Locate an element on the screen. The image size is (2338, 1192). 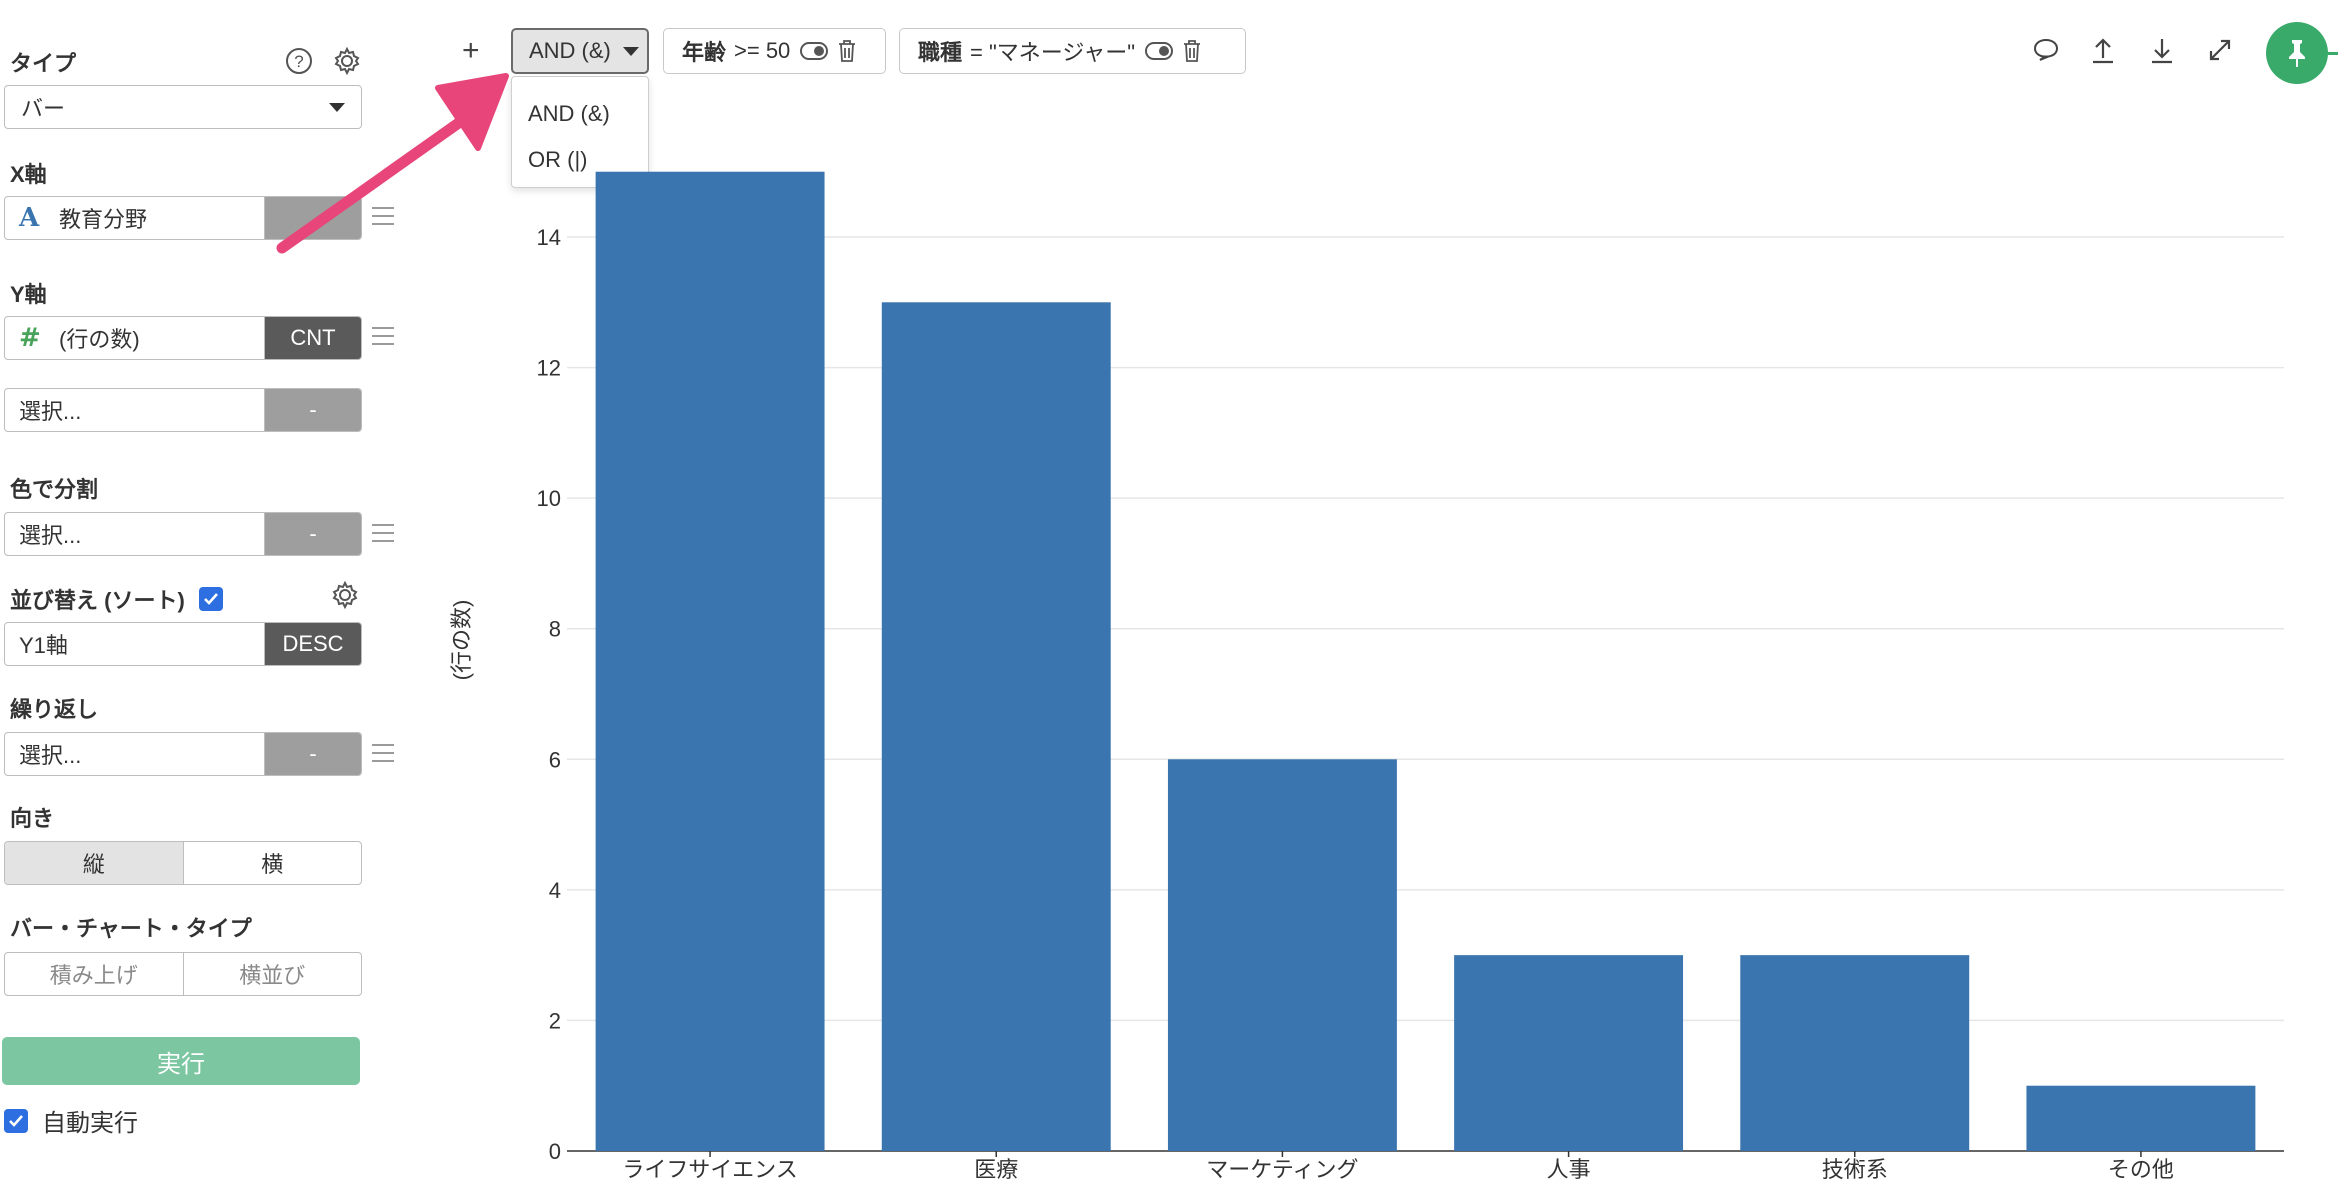
bar-type-toggle: 積み上げ 横並び is located at coordinates (183, 974).